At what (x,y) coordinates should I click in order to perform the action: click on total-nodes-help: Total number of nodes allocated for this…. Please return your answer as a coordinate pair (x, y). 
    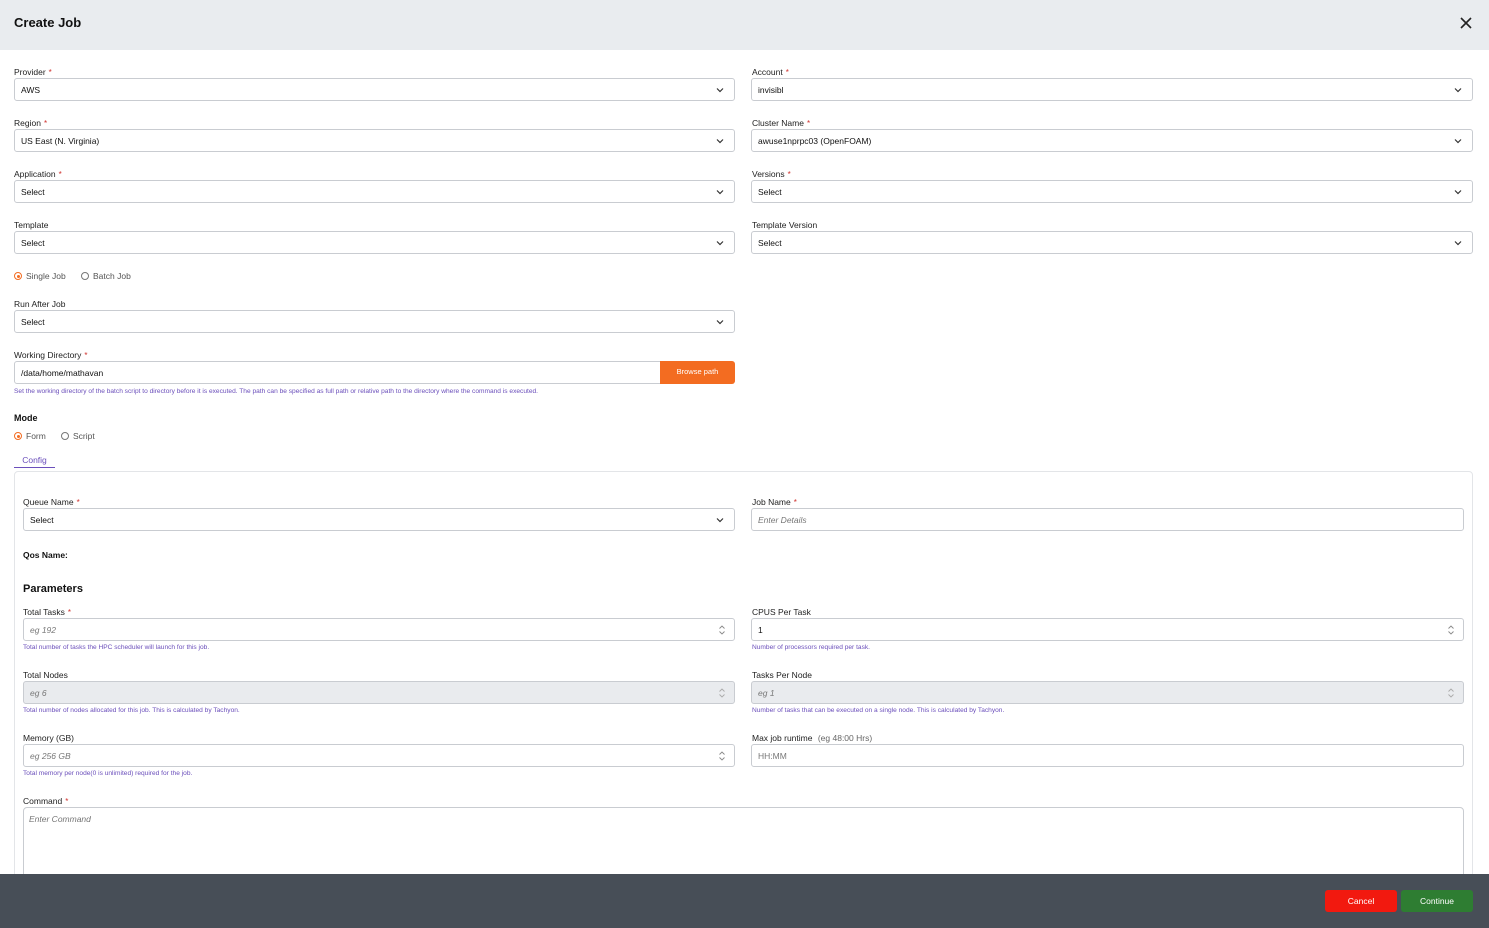
    Looking at the image, I should click on (131, 710).